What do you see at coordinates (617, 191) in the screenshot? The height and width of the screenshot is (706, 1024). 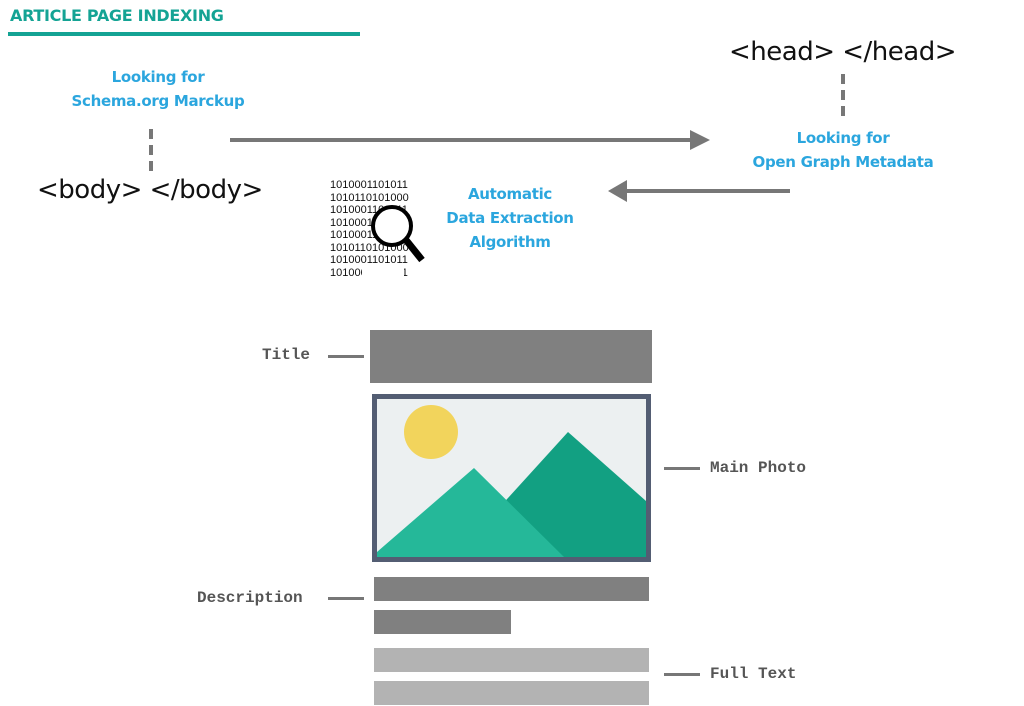 I see `arrow-left-head-icon` at bounding box center [617, 191].